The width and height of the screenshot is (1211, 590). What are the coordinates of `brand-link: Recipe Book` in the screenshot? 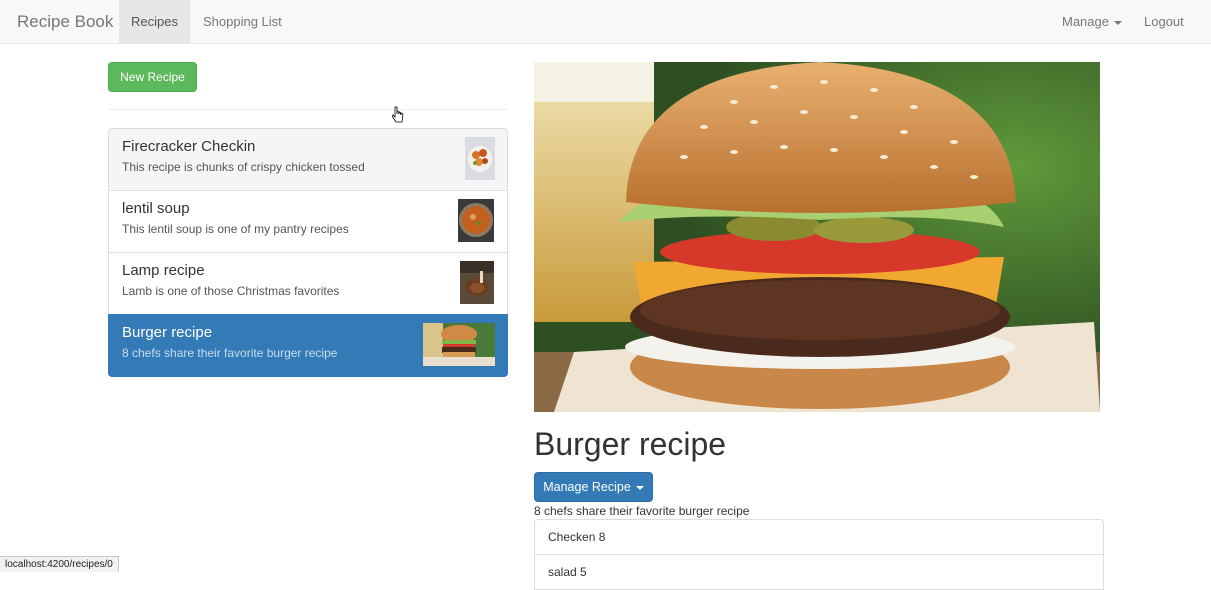 It's located at (65, 22).